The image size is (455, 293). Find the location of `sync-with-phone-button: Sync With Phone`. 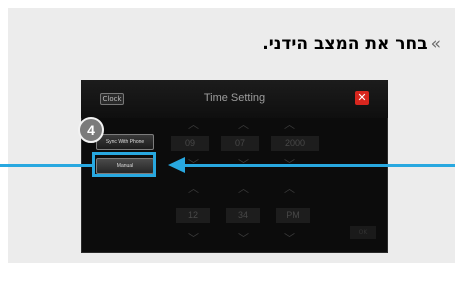

sync-with-phone-button: Sync With Phone is located at coordinates (125, 142).